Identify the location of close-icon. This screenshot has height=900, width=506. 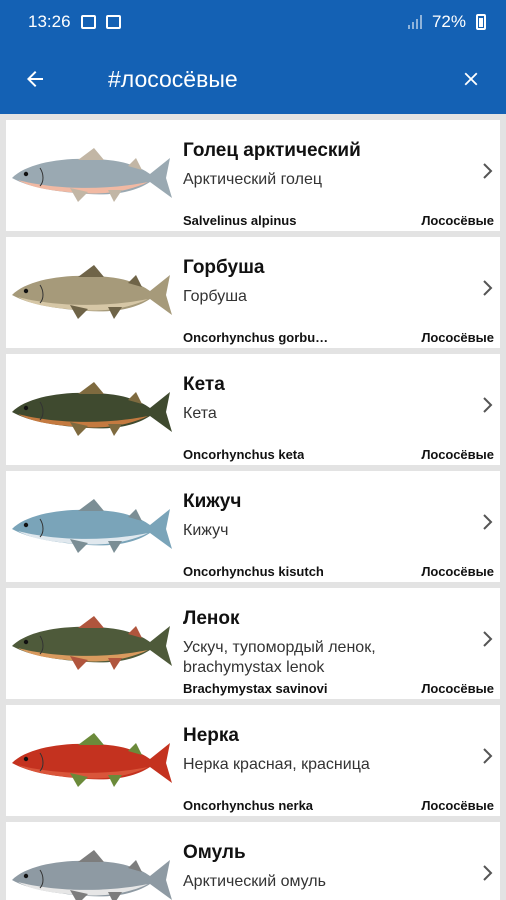
(471, 79).